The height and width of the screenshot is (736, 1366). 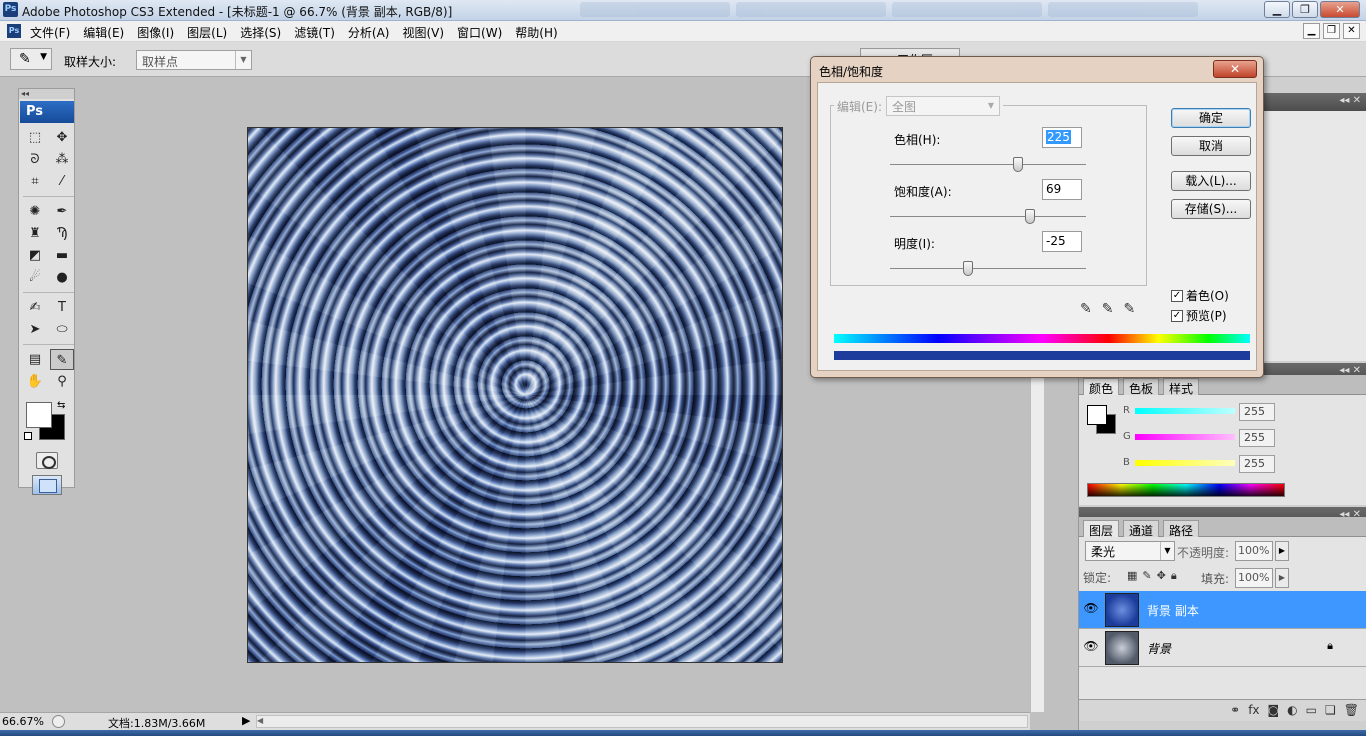 I want to click on layer-row: 👁︎ 背景 🔒︎, so click(x=1222, y=648).